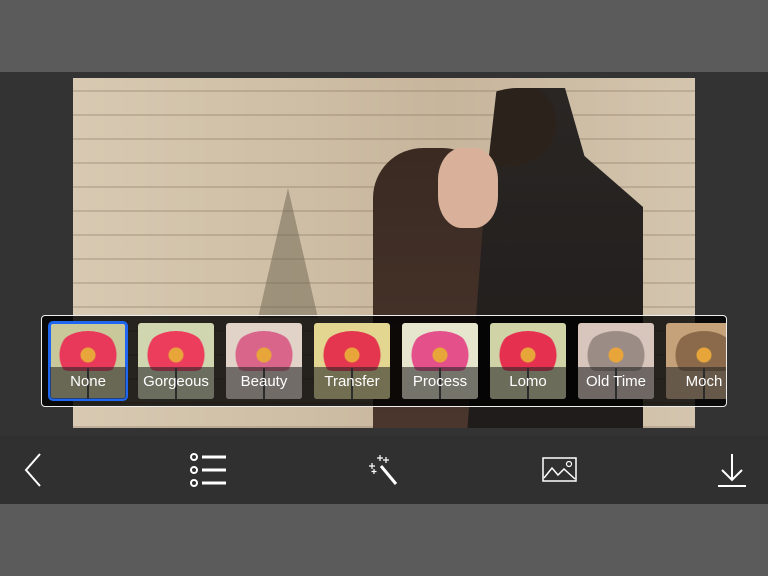 This screenshot has width=768, height=576. I want to click on filter-beauty: Beauty, so click(264, 361).